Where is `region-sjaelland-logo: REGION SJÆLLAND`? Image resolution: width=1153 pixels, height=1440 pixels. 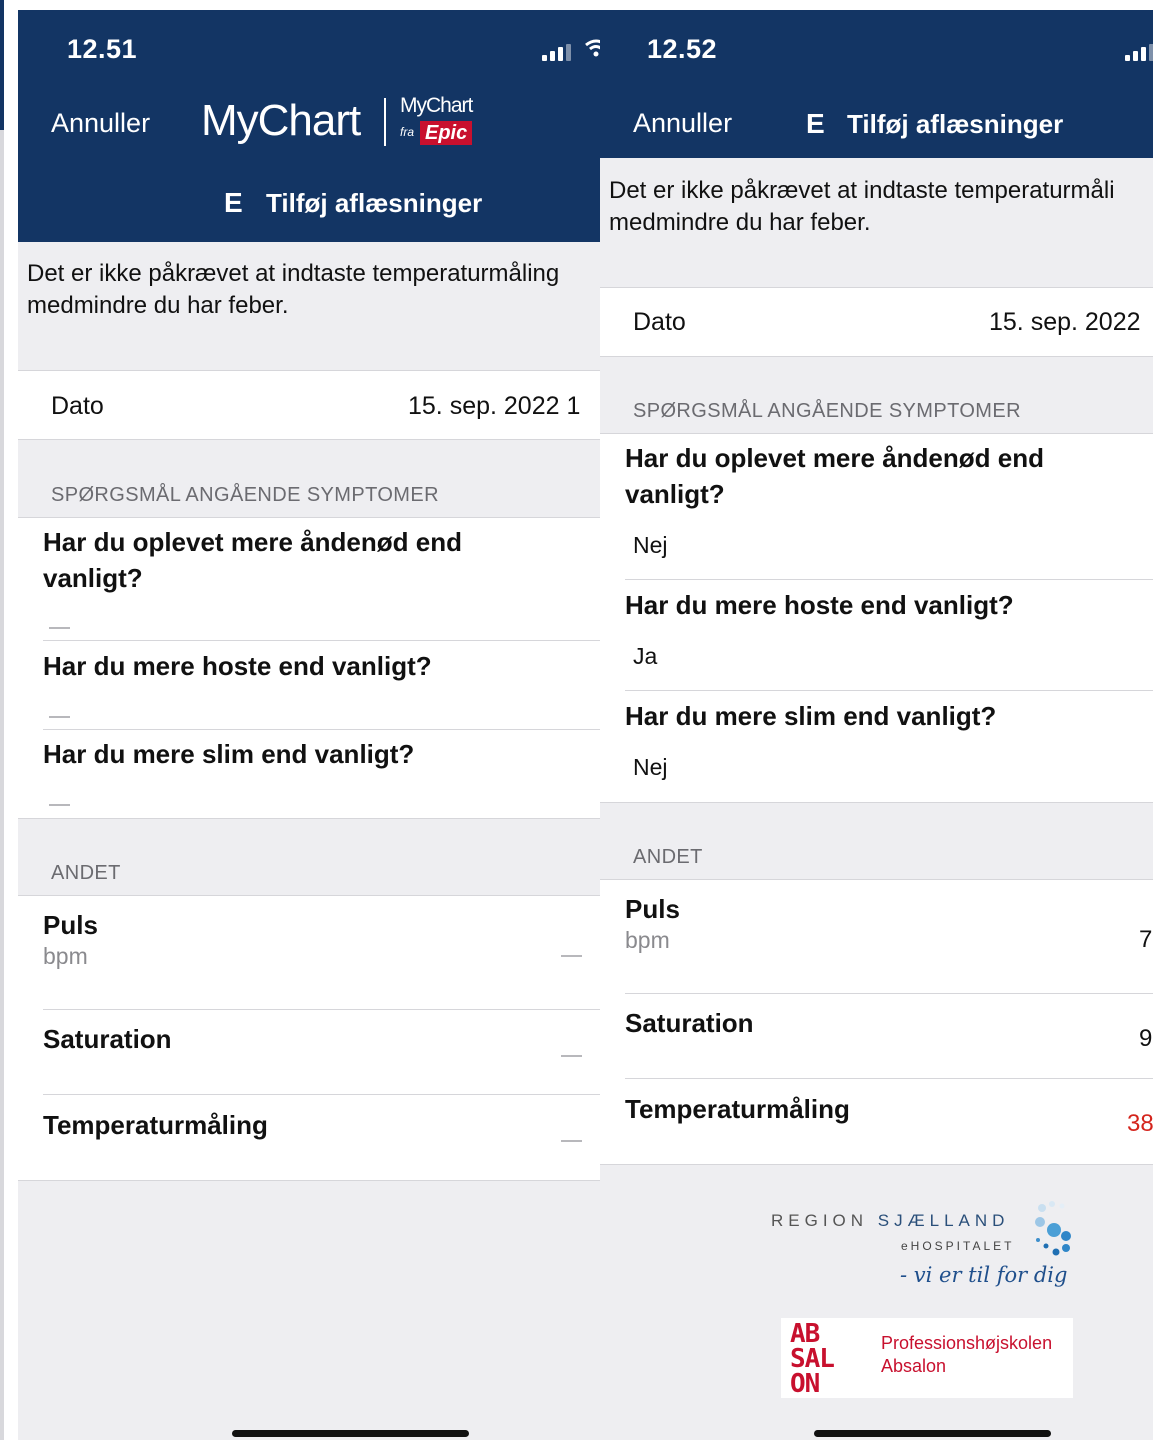 region-sjaelland-logo: REGION SJÆLLAND is located at coordinates (890, 1221).